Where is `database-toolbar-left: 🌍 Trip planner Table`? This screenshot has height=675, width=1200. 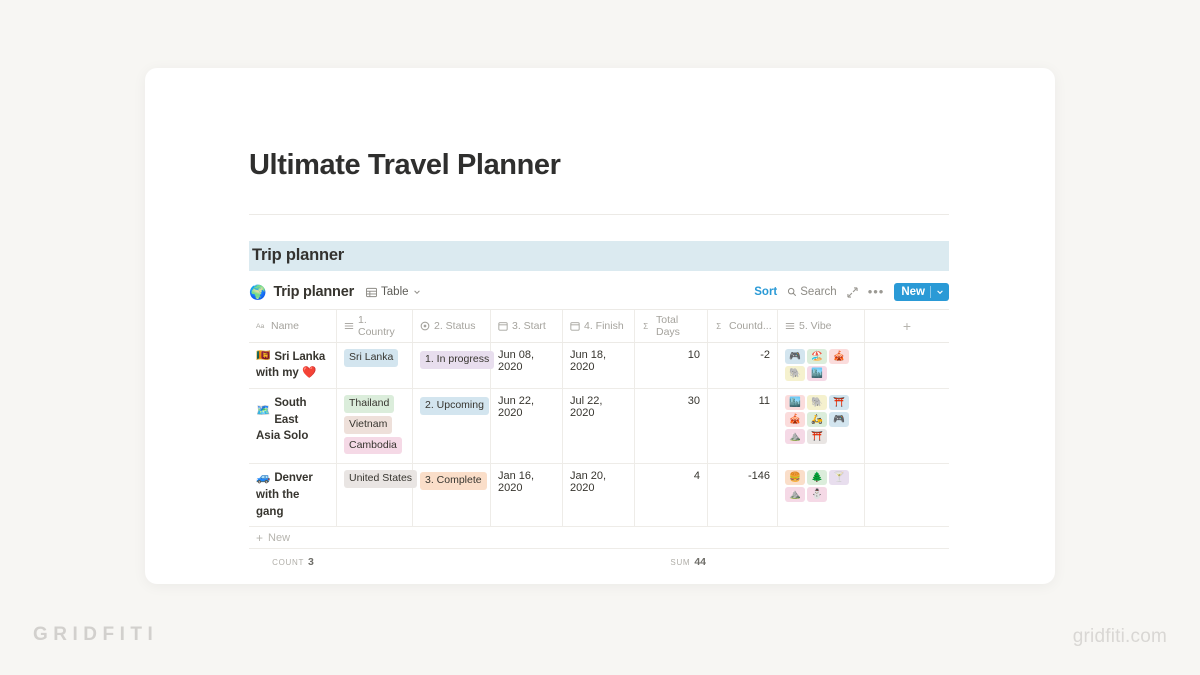 database-toolbar-left: 🌍 Trip planner Table is located at coordinates (335, 292).